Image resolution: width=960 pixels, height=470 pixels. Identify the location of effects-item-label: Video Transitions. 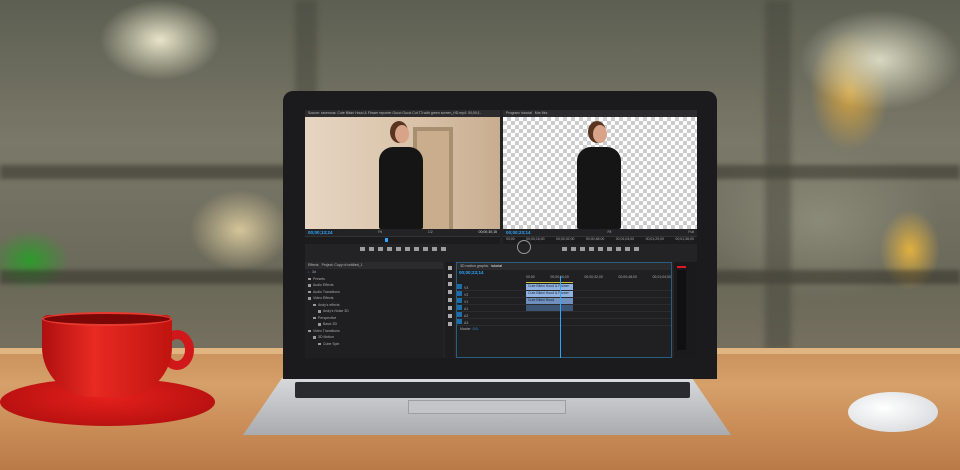
(326, 330).